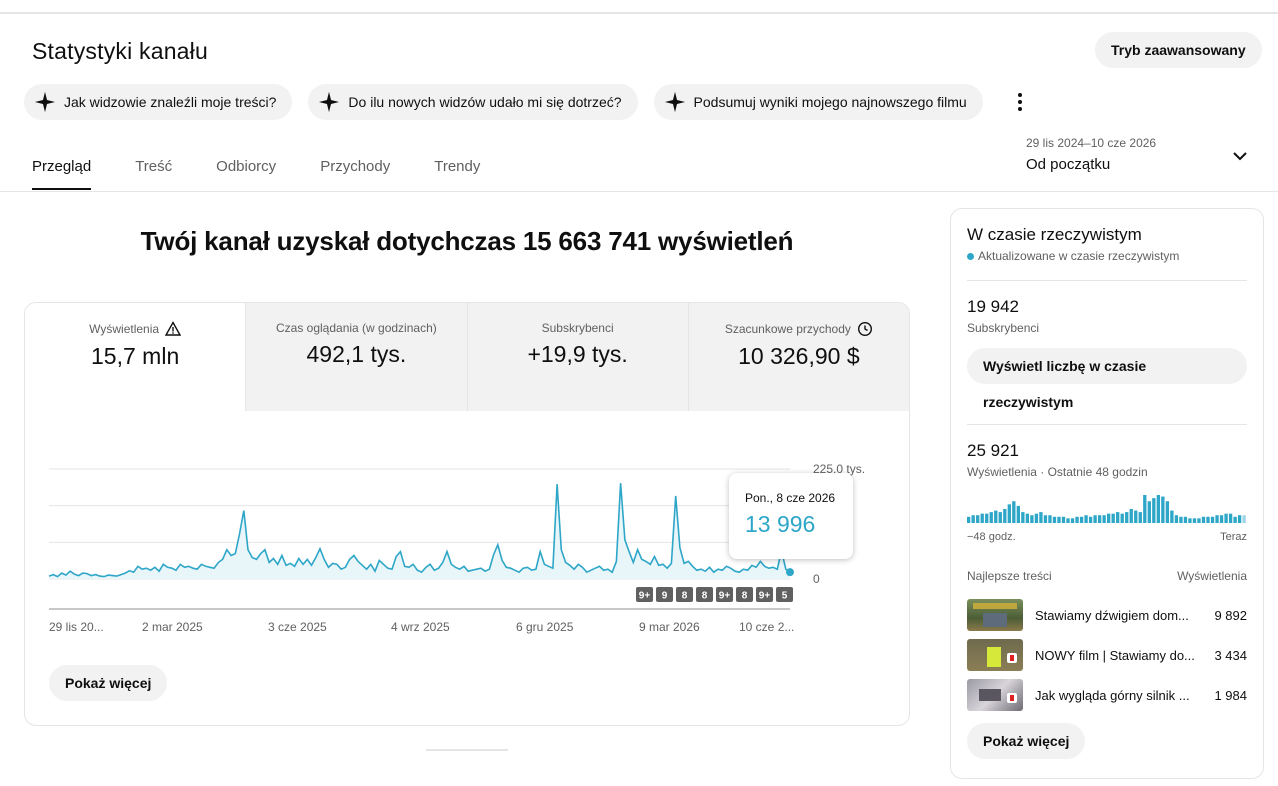 This screenshot has height=786, width=1278. What do you see at coordinates (995, 695) in the screenshot?
I see `video-thumbnail` at bounding box center [995, 695].